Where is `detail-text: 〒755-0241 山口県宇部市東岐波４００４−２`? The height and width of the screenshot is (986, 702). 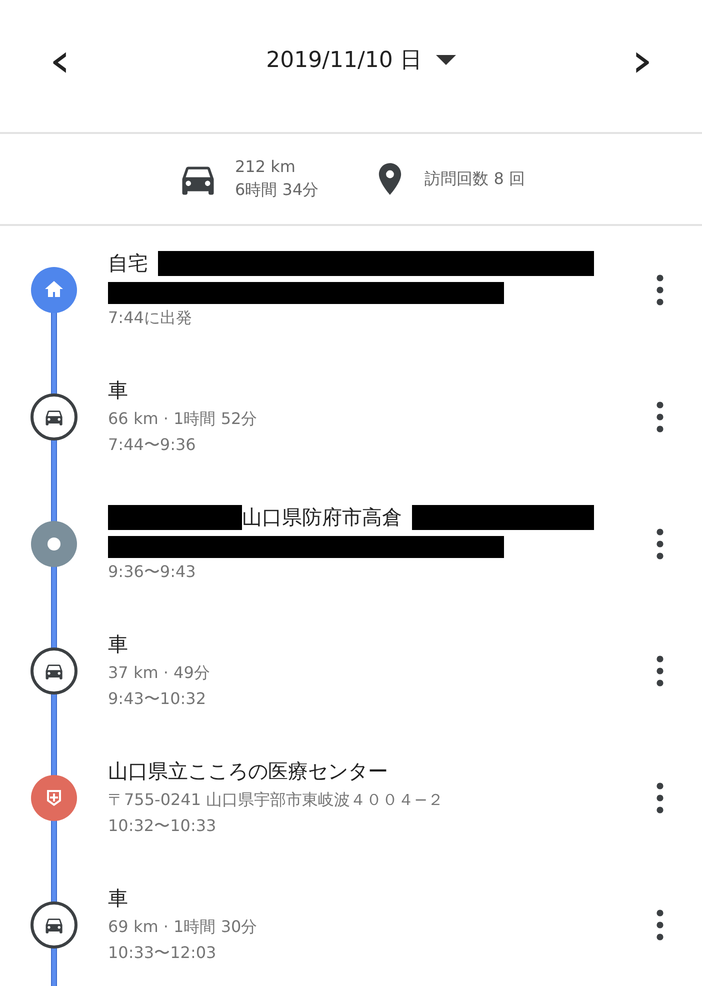 detail-text: 〒755-0241 山口県宇部市東岐波４００４−２ is located at coordinates (276, 800).